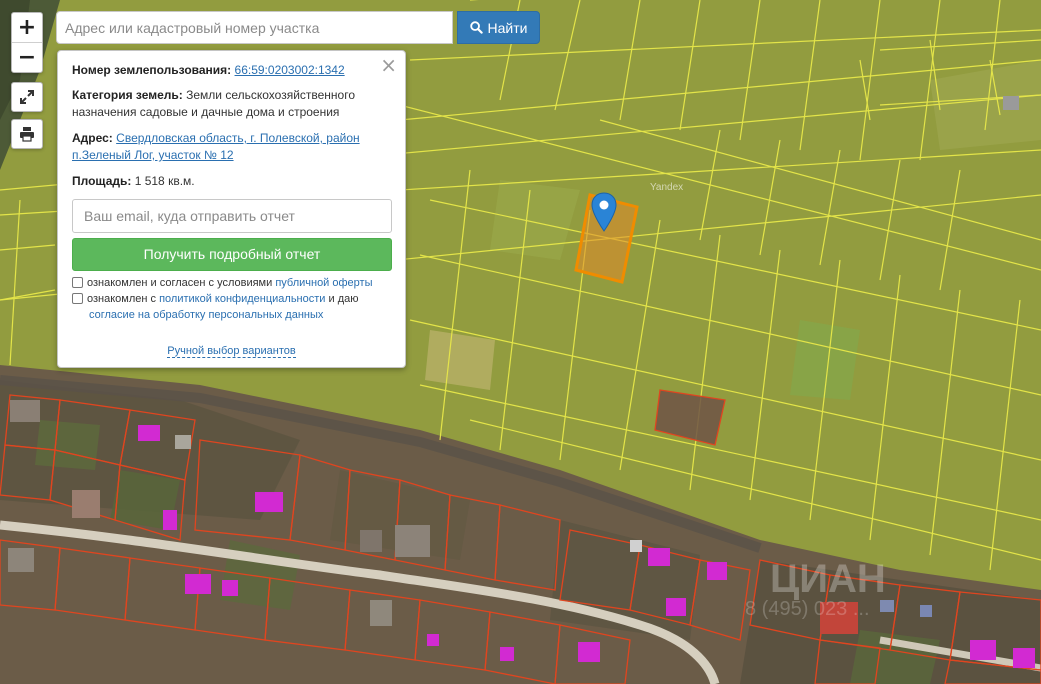 This screenshot has height=684, width=1041. I want to click on search-icon, so click(476, 27).